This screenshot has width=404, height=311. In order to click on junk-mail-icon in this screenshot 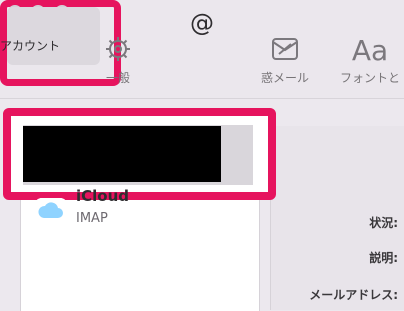, I will do `click(285, 51)`.